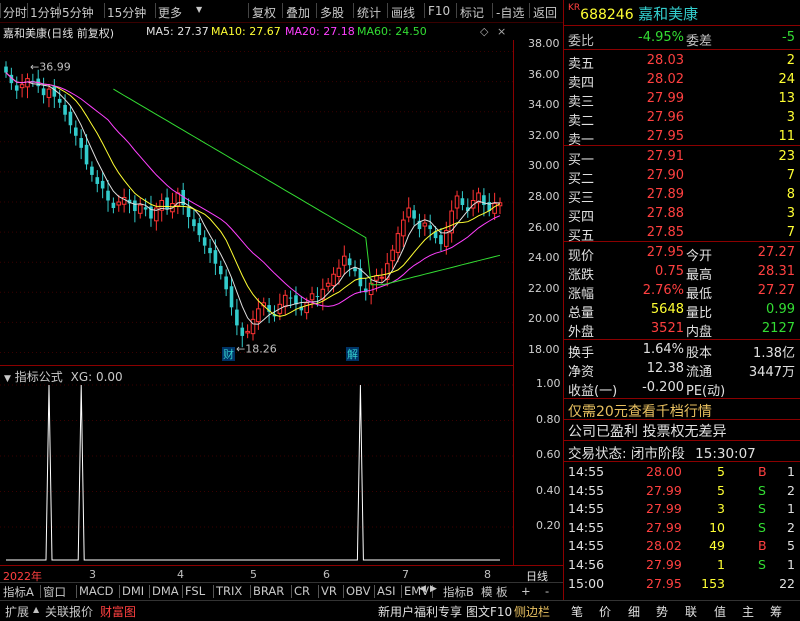 Image resolution: width=800 pixels, height=621 pixels. Describe the element at coordinates (526, 591) in the screenshot. I see `indicator-tab-right-2: +` at that location.